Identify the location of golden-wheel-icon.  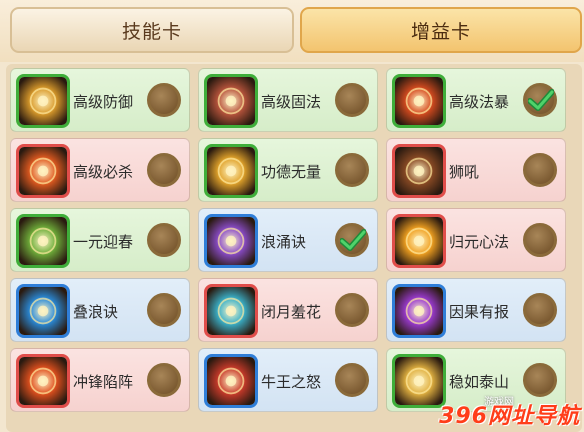
(231, 171).